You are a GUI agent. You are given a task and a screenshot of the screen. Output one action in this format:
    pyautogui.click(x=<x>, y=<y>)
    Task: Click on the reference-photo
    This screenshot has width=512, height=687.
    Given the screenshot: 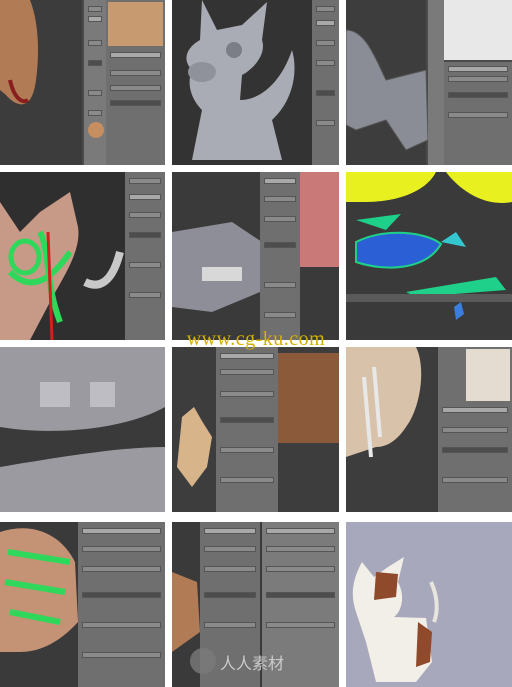 What is the action you would take?
    pyautogui.click(x=478, y=30)
    